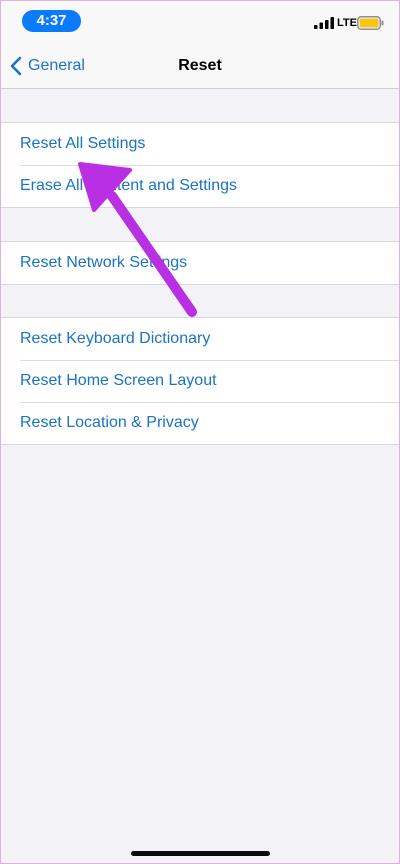 This screenshot has height=864, width=400. Describe the element at coordinates (200, 144) in the screenshot. I see `reset-all-settings-row: Reset All Settings` at that location.